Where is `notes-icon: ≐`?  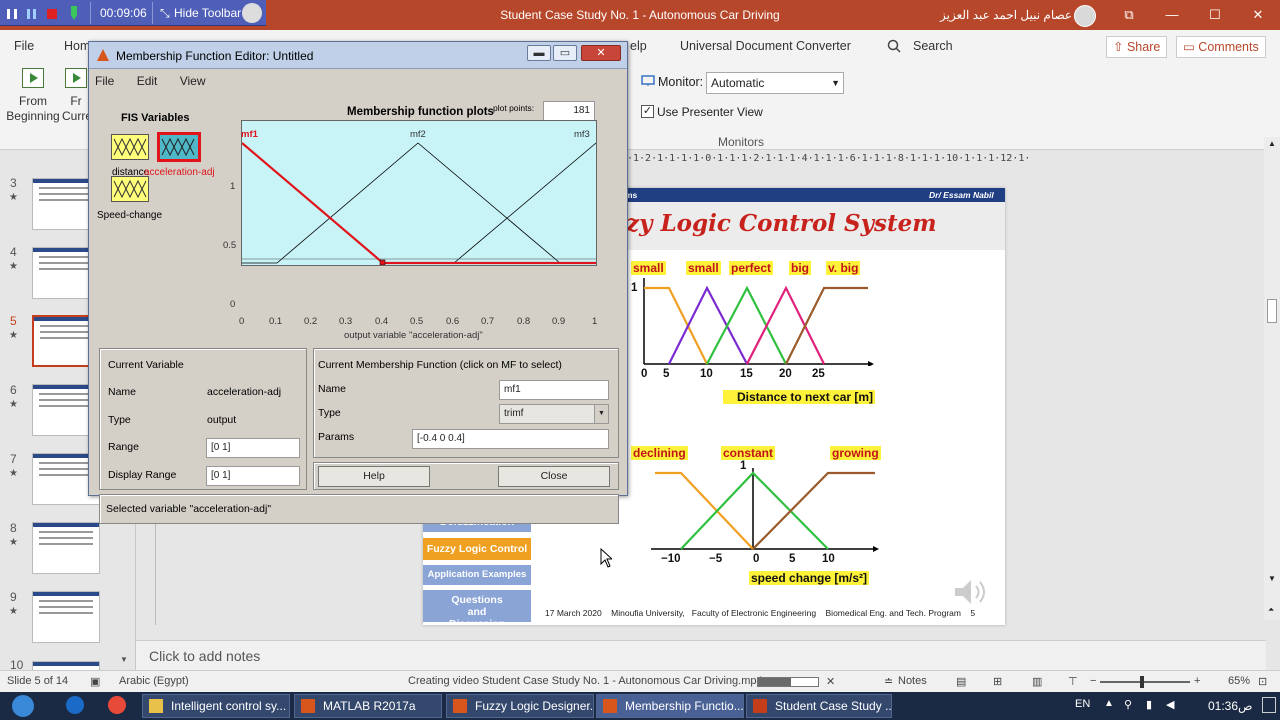
notes-icon: ≐ is located at coordinates (888, 681).